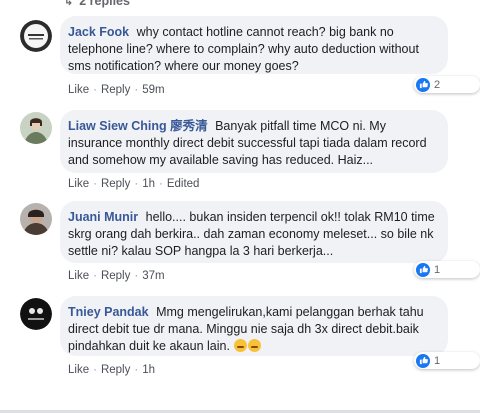 The height and width of the screenshot is (413, 480). Describe the element at coordinates (104, 4) in the screenshot. I see `replies-count: 2 replies` at that location.